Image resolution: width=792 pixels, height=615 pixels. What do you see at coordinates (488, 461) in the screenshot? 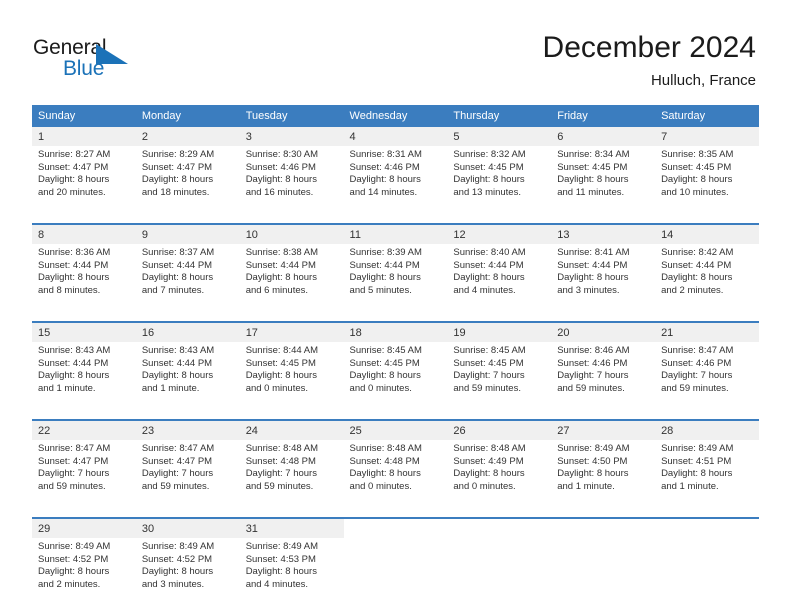
I see `sunset-text: Sunset: 4:49 PM` at bounding box center [488, 461].